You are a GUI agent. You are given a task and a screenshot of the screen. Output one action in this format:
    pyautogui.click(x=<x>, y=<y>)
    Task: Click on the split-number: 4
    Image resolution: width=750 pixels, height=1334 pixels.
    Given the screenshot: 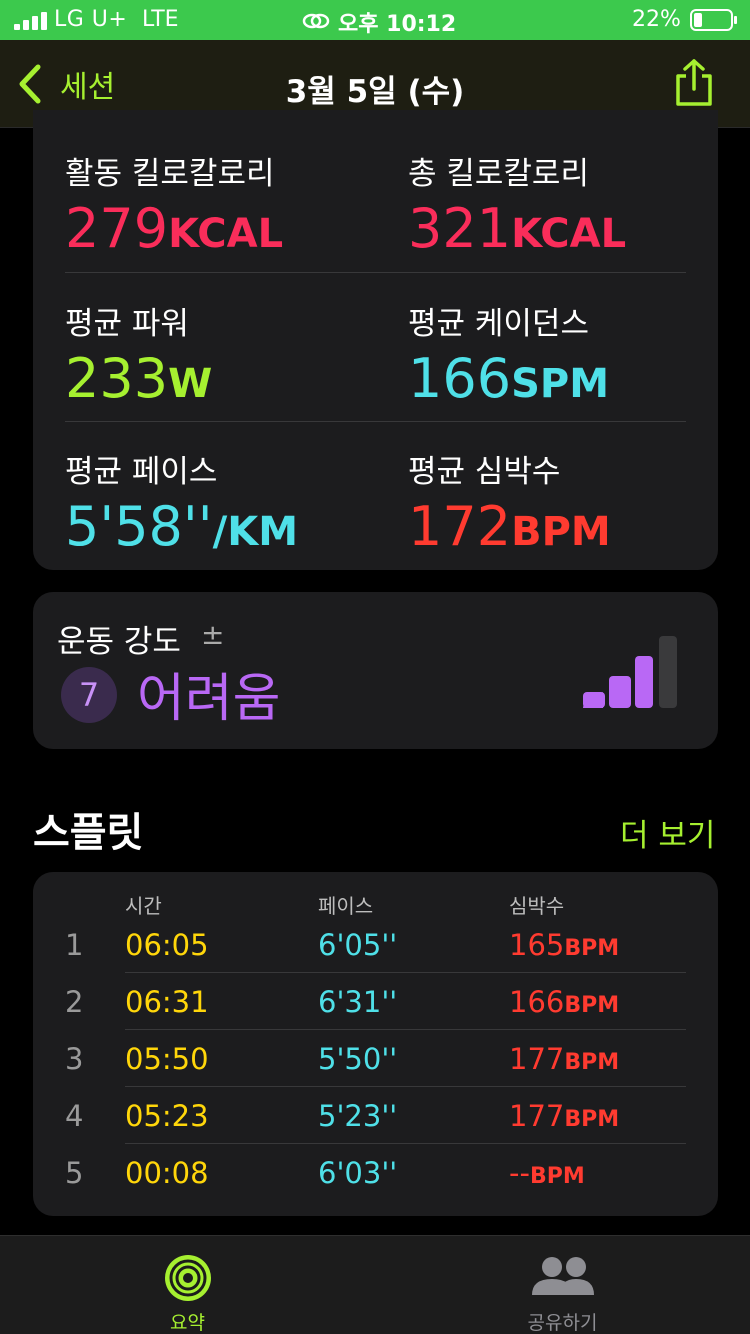 What is the action you would take?
    pyautogui.click(x=74, y=1116)
    